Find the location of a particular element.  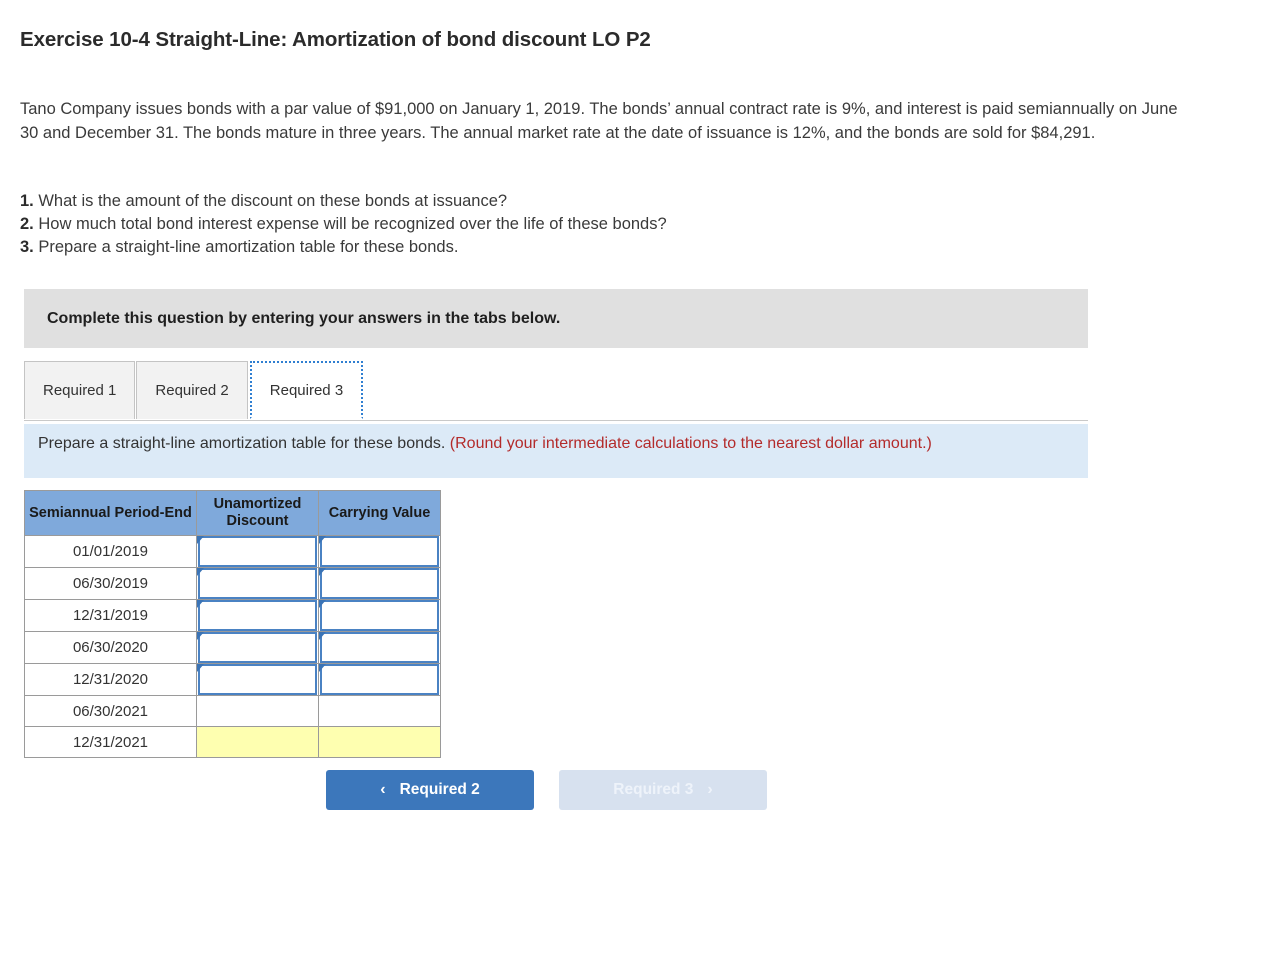

period-label: 12/31/2019 is located at coordinates (110, 615).